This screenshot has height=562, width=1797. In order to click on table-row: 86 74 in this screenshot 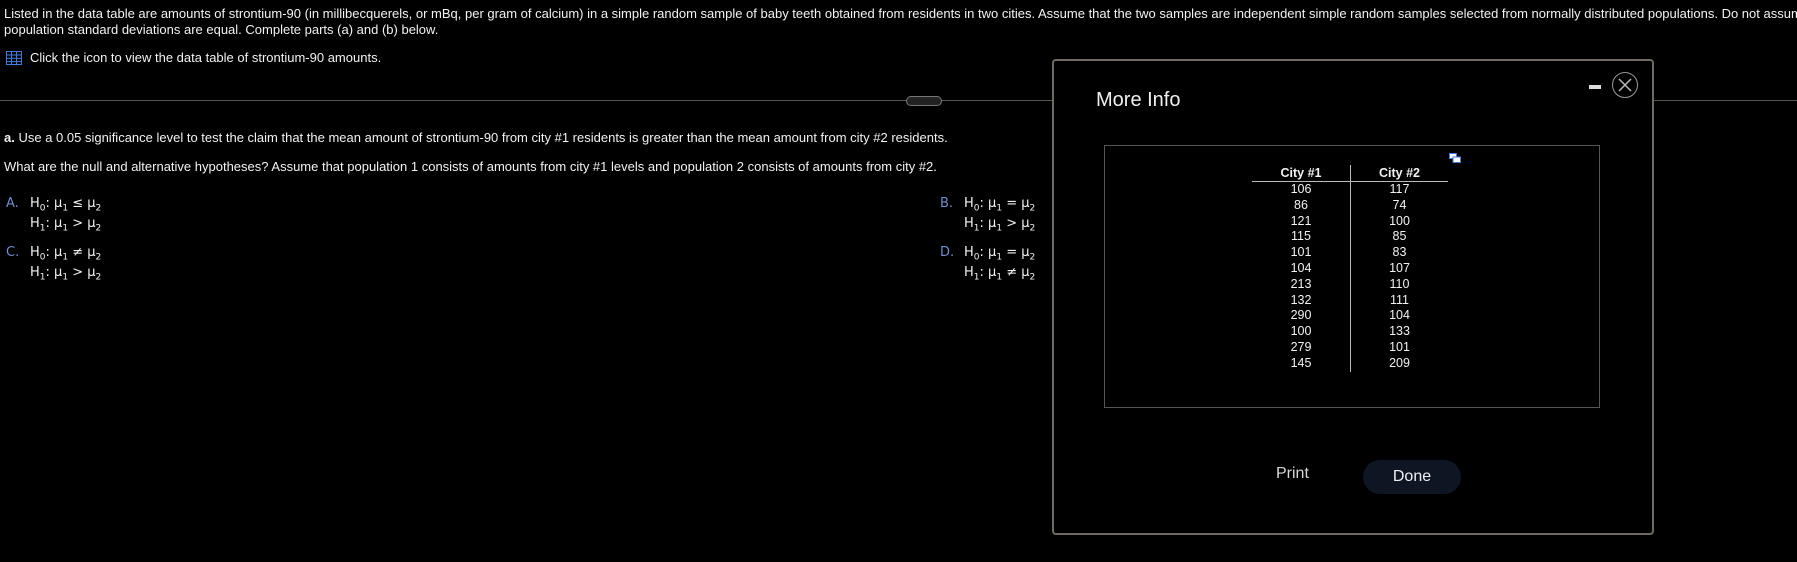, I will do `click(1350, 205)`.